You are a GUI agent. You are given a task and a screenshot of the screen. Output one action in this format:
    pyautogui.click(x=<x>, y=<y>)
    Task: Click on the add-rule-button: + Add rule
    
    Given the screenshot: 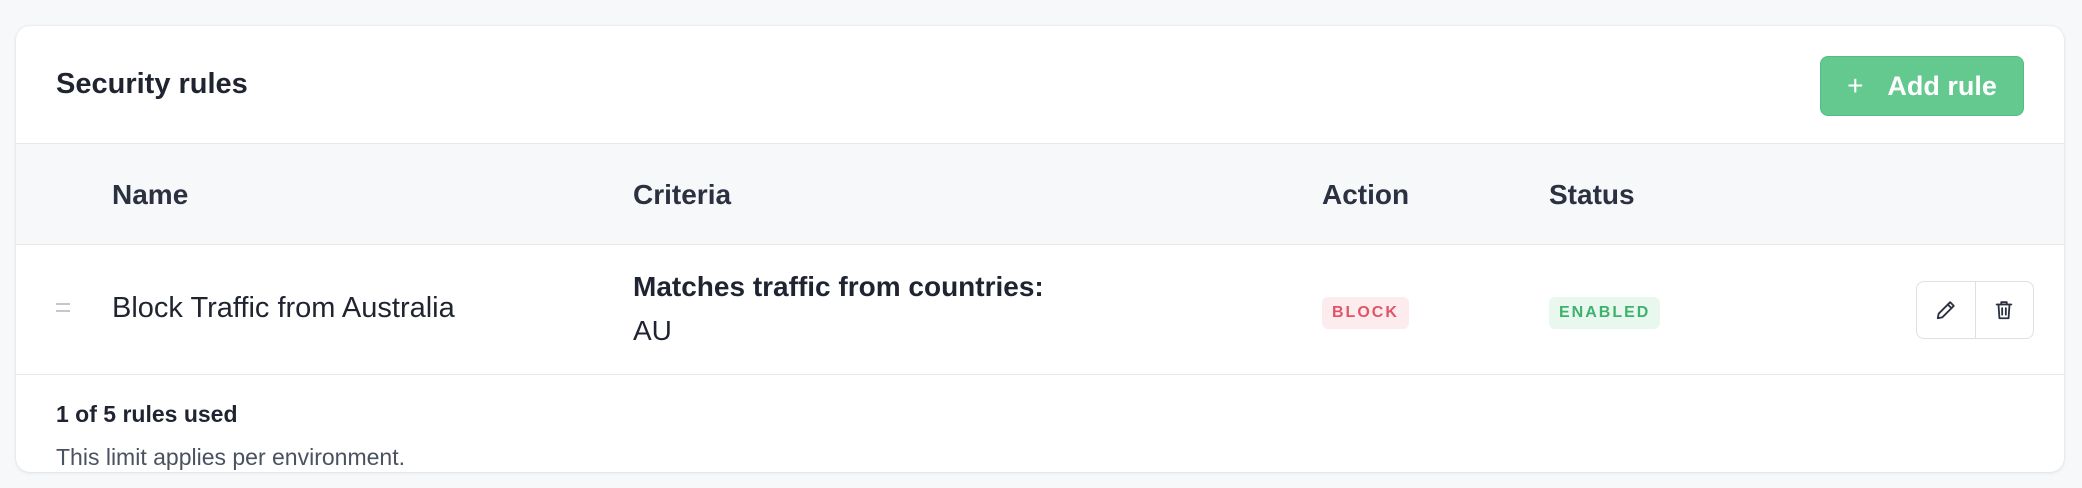 What is the action you would take?
    pyautogui.click(x=1922, y=86)
    